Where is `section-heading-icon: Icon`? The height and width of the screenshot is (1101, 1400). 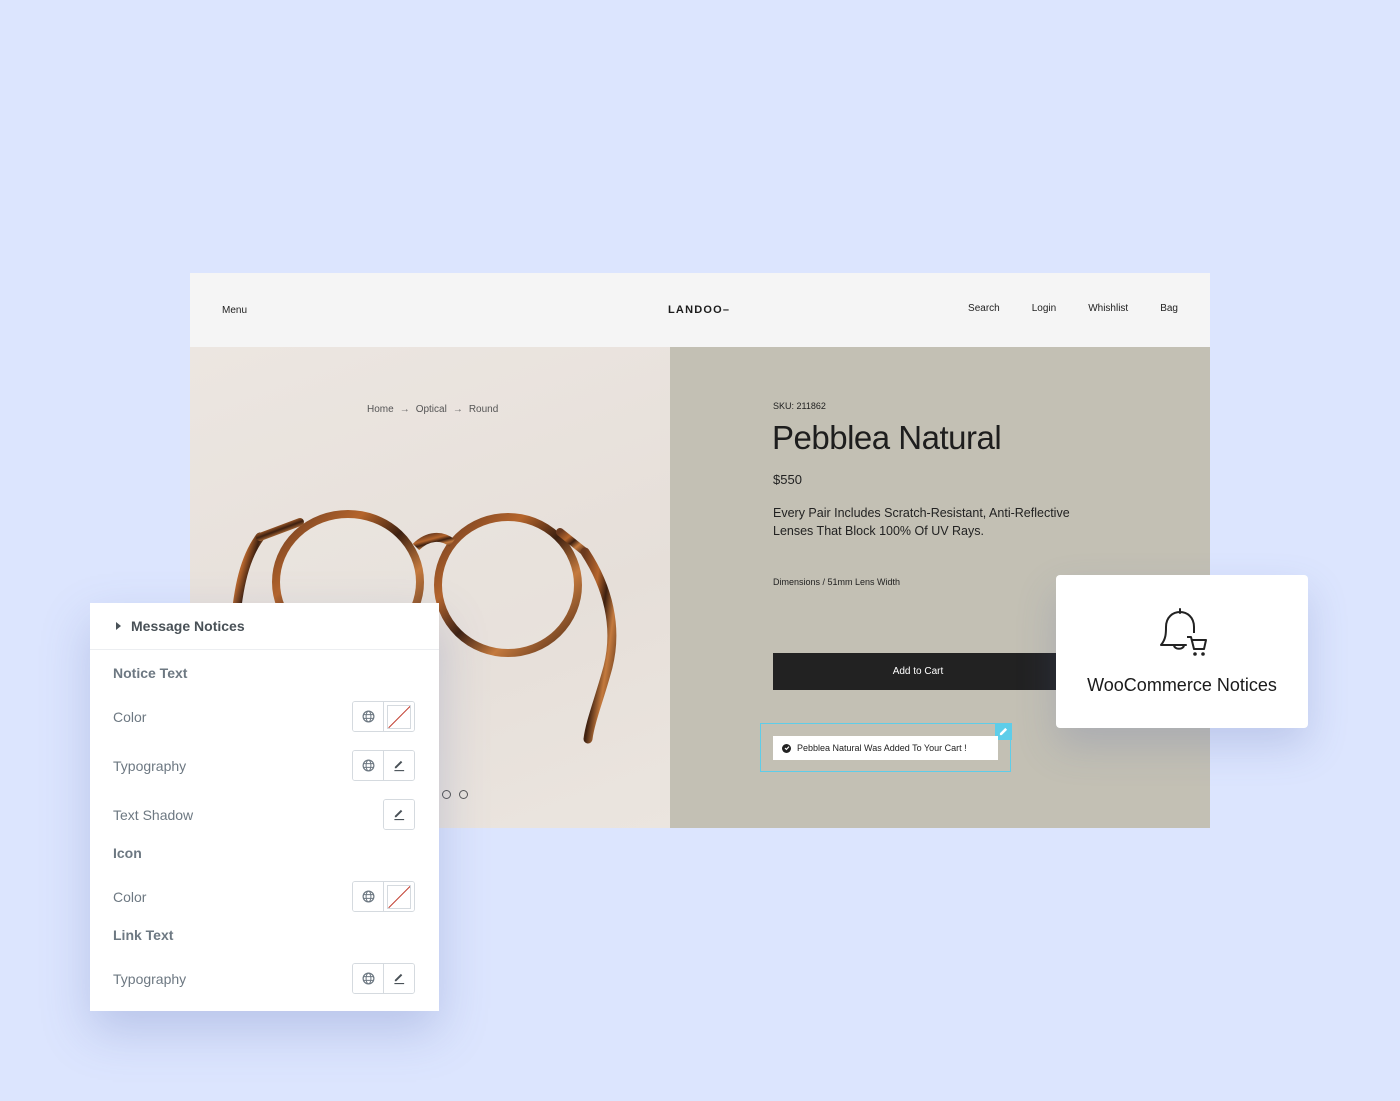 section-heading-icon: Icon is located at coordinates (264, 853).